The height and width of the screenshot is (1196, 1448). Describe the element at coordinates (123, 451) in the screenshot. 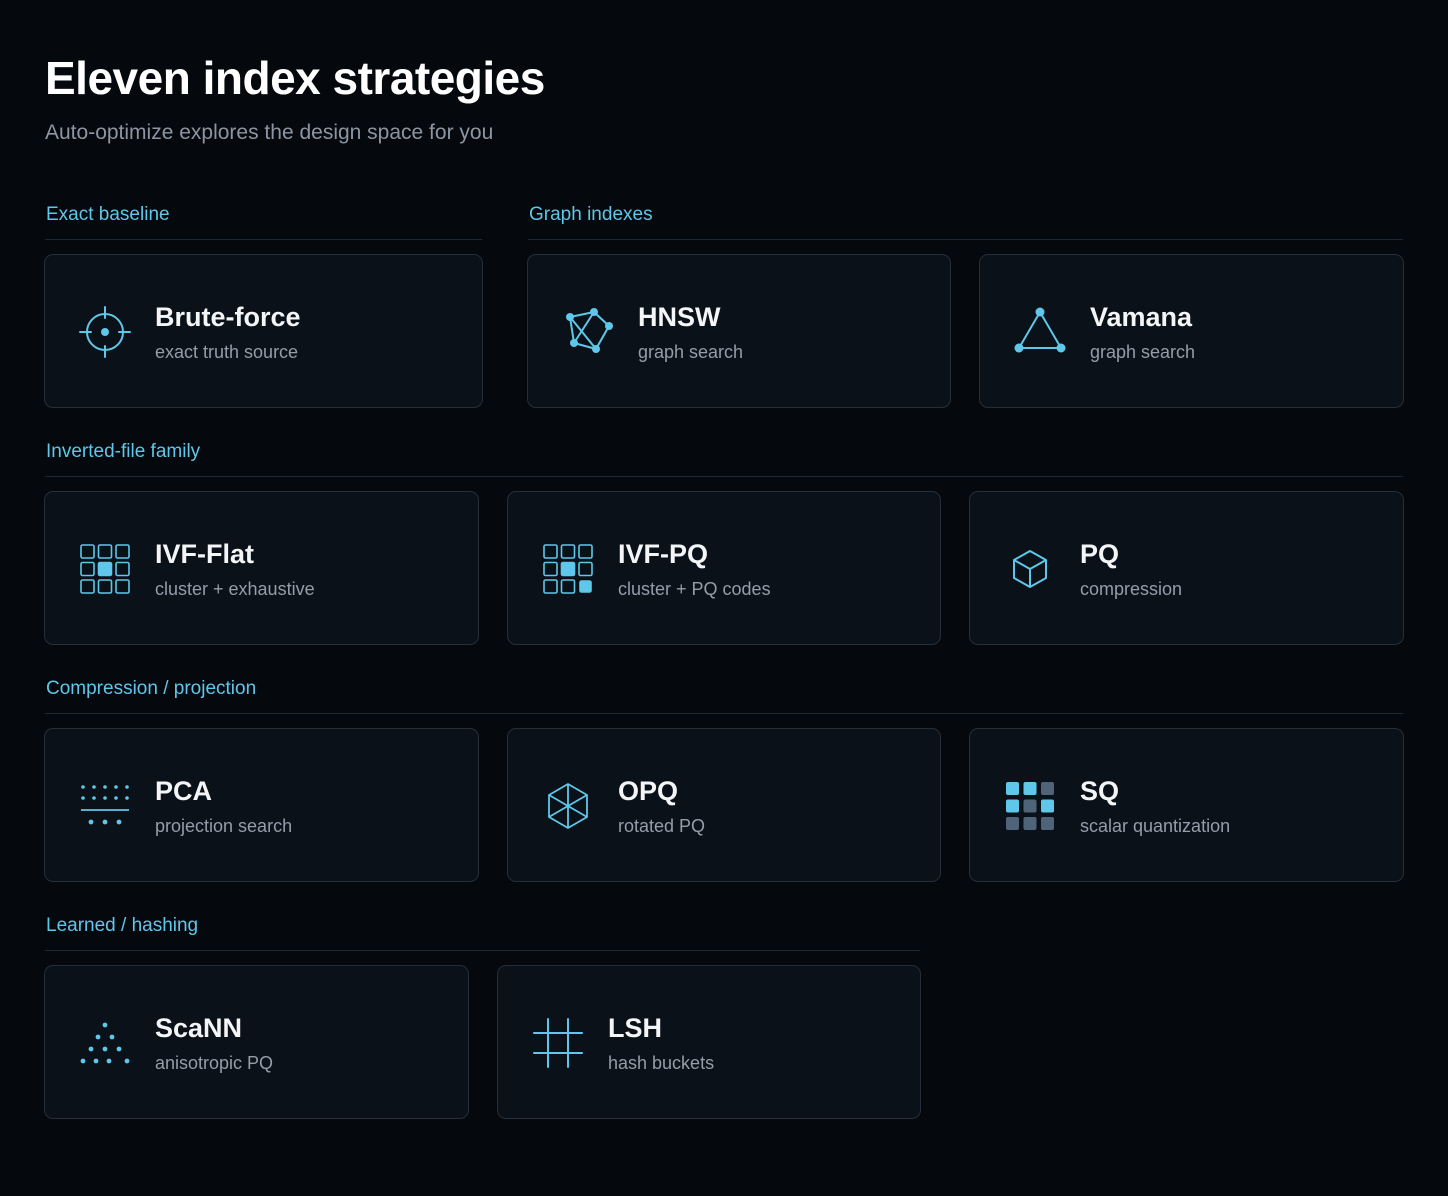

I see `section-label-ivf: Inverted-file family` at that location.